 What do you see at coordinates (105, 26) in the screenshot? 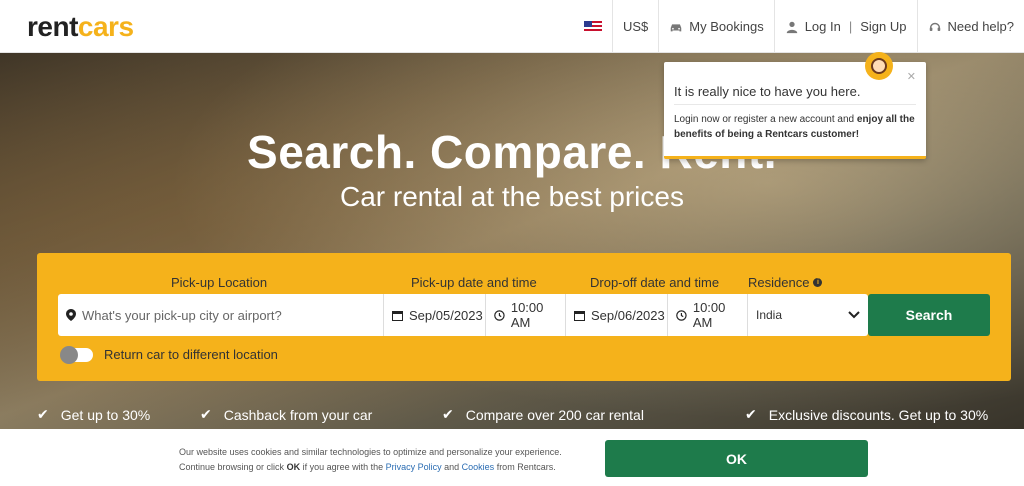
I see `logo-text-cars: cars` at bounding box center [105, 26].